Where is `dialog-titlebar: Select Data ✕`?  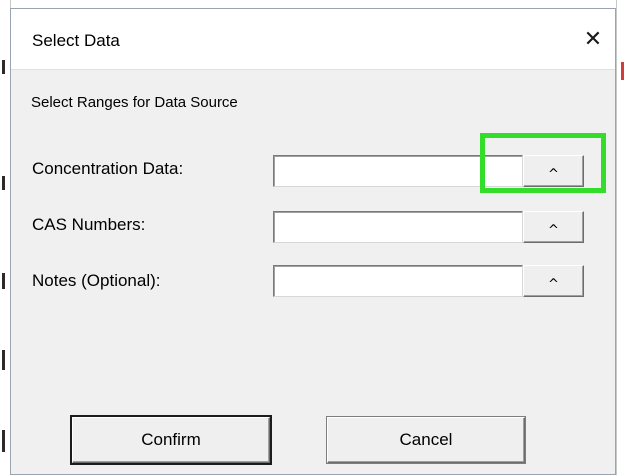 dialog-titlebar: Select Data ✕ is located at coordinates (313, 39).